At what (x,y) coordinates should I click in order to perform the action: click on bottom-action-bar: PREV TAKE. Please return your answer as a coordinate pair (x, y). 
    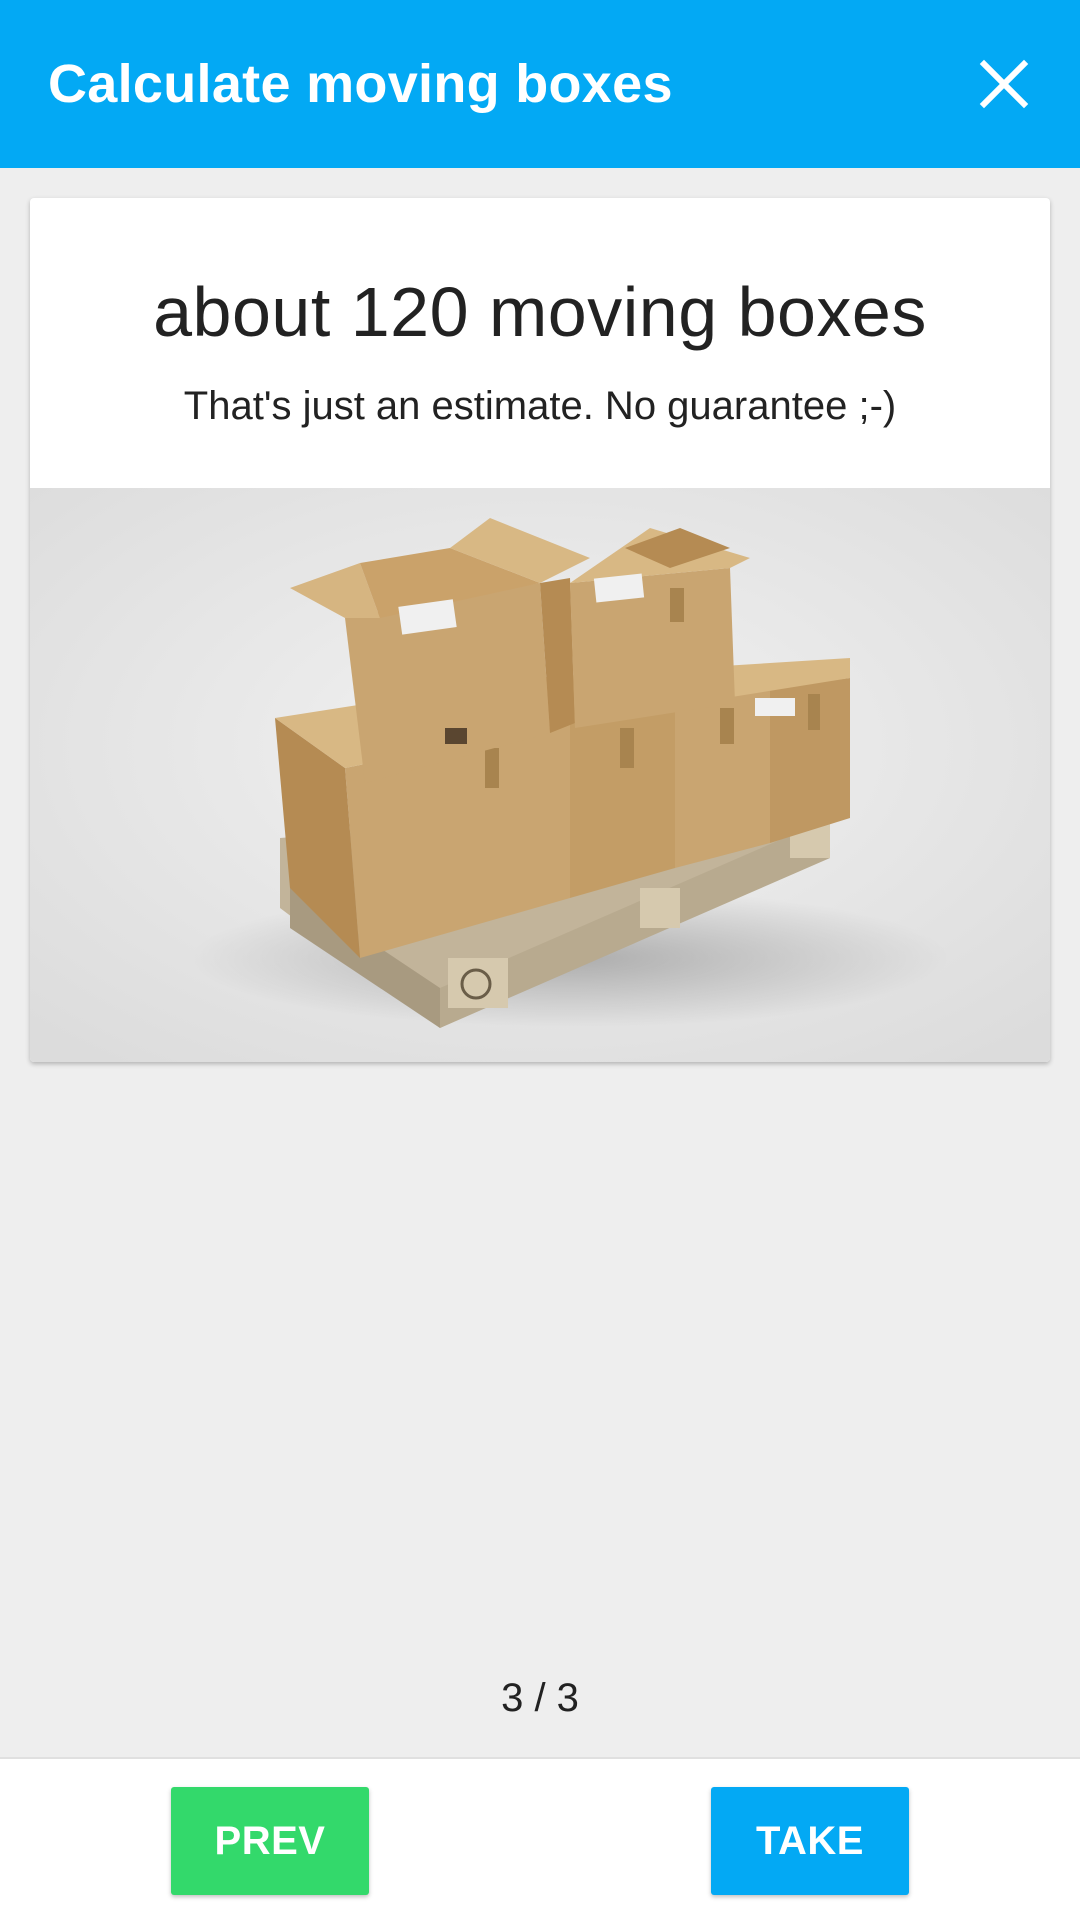
    Looking at the image, I should click on (540, 1838).